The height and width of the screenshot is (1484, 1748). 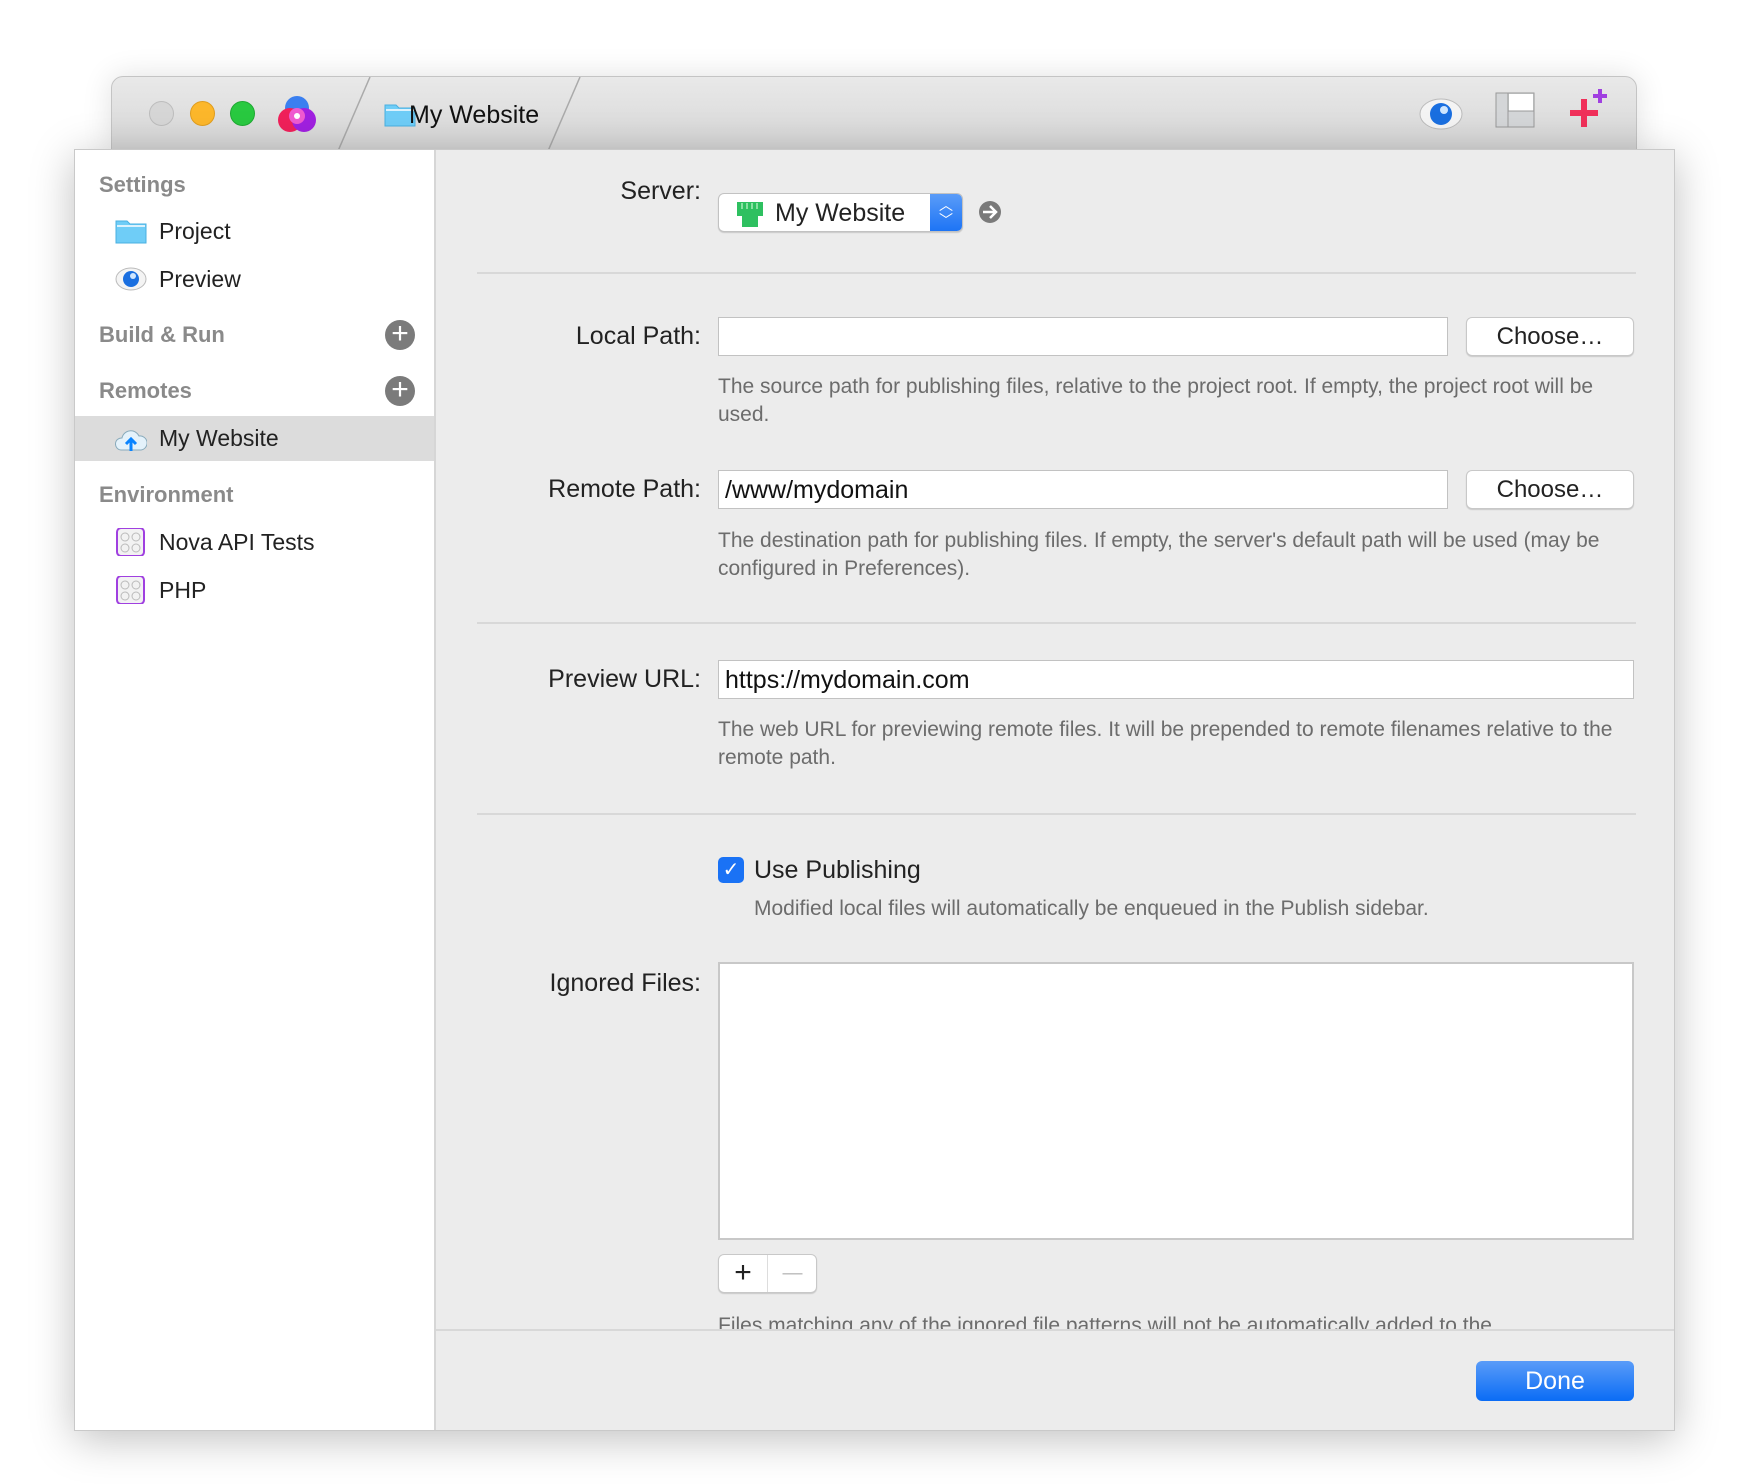 I want to click on preview-url-input: https://mydomain.com, so click(x=1176, y=679).